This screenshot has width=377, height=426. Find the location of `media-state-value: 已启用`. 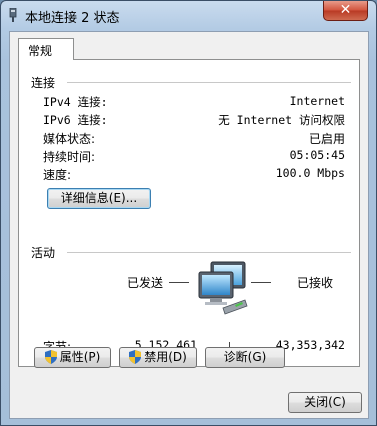

media-state-value: 已启用 is located at coordinates (326, 139).